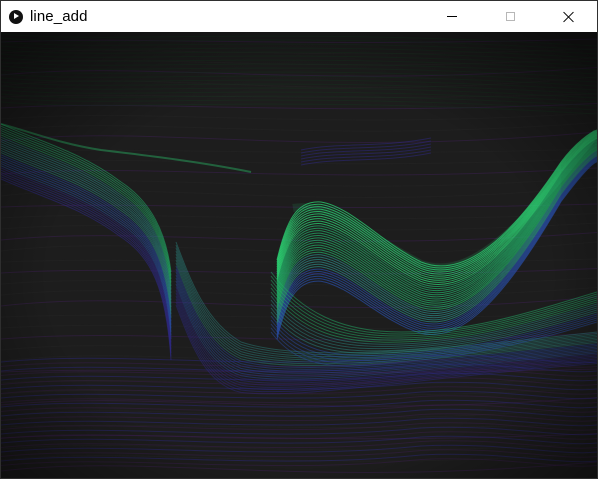 Image resolution: width=598 pixels, height=479 pixels. I want to click on close-button, so click(568, 16).